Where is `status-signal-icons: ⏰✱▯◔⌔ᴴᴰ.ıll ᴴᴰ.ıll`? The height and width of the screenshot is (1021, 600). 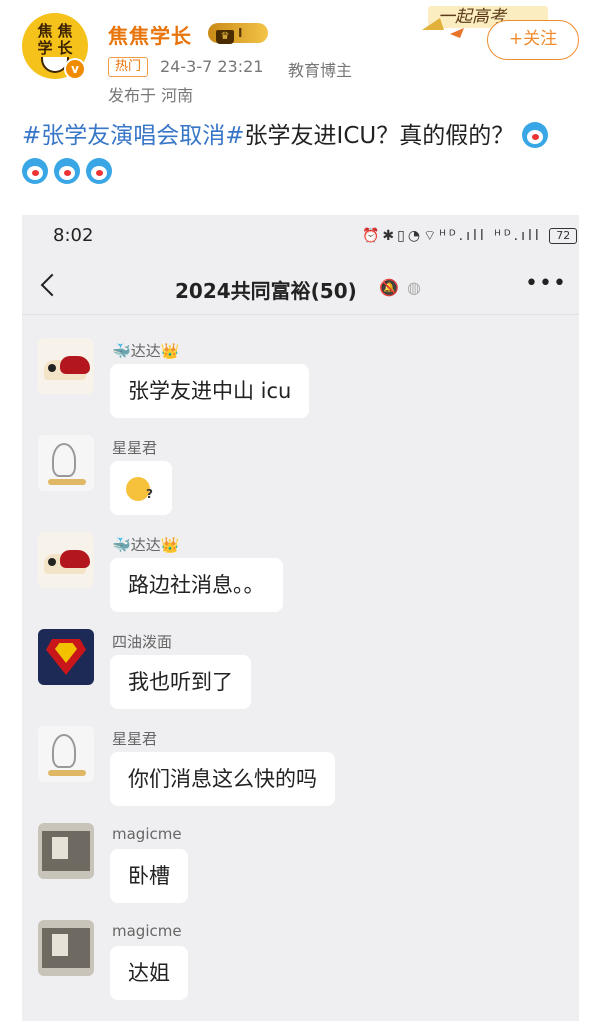
status-signal-icons: ⏰✱▯◔⌔ᴴᴰ.ıll ᴴᴰ.ıll is located at coordinates (452, 236).